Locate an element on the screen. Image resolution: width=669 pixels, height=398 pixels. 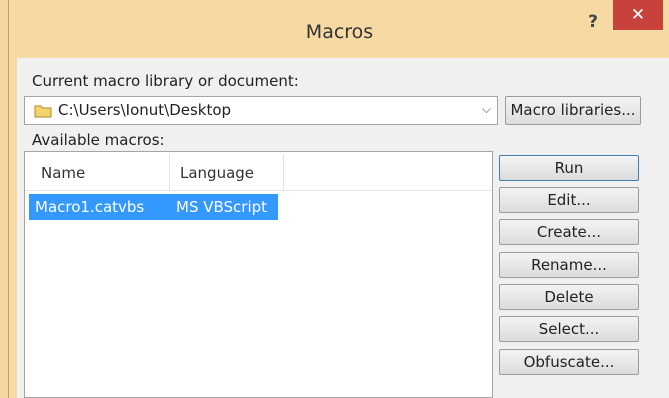
close-button: ✕ is located at coordinates (638, 15).